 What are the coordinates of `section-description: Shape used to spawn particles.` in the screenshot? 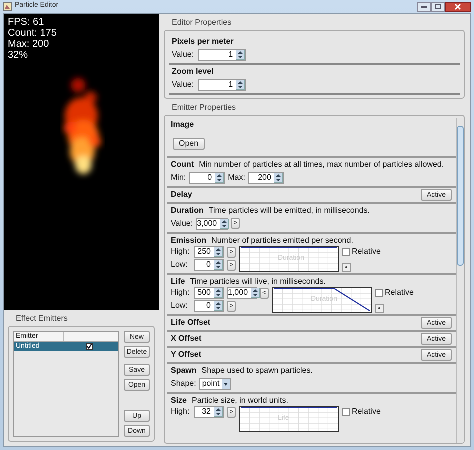 It's located at (257, 370).